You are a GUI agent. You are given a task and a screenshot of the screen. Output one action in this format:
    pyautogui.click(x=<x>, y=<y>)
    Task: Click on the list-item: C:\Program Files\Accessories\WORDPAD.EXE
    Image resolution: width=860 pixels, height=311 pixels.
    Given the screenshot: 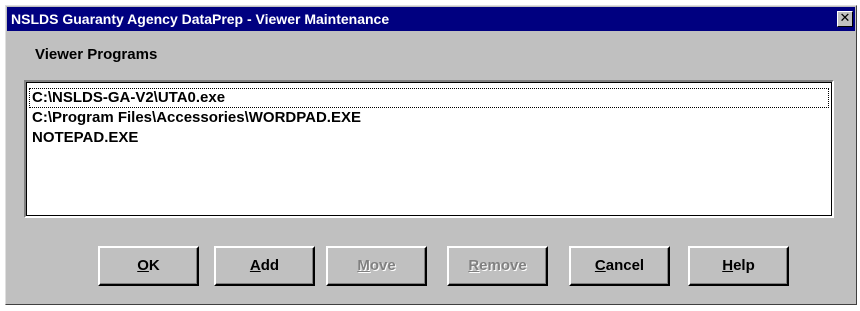 What is the action you would take?
    pyautogui.click(x=429, y=118)
    